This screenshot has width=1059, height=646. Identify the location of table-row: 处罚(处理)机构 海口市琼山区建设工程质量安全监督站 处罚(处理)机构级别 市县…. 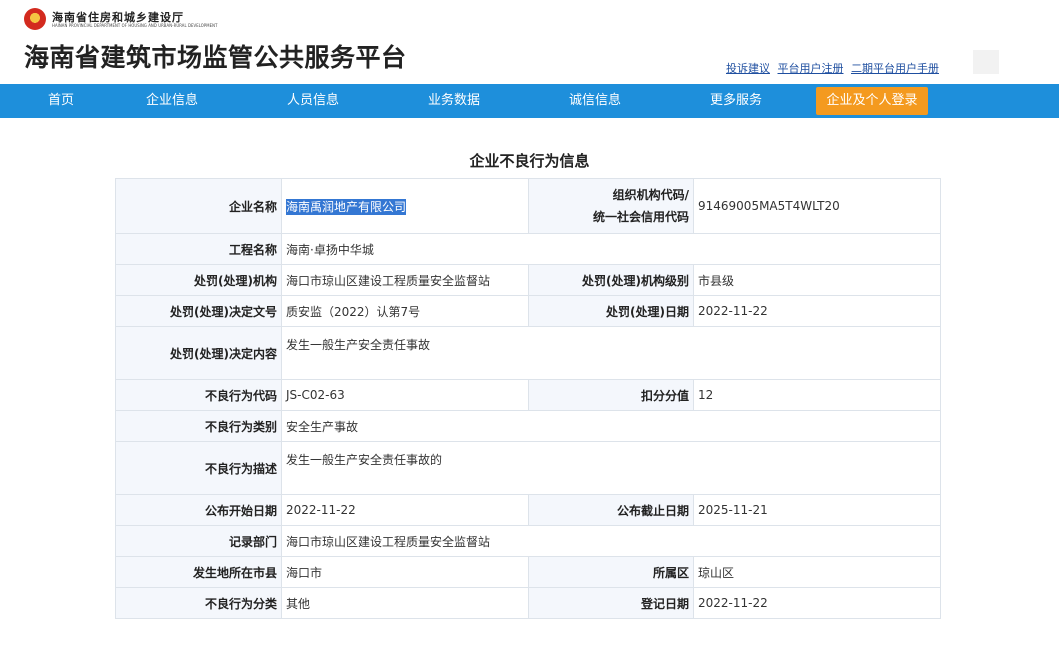
(528, 280).